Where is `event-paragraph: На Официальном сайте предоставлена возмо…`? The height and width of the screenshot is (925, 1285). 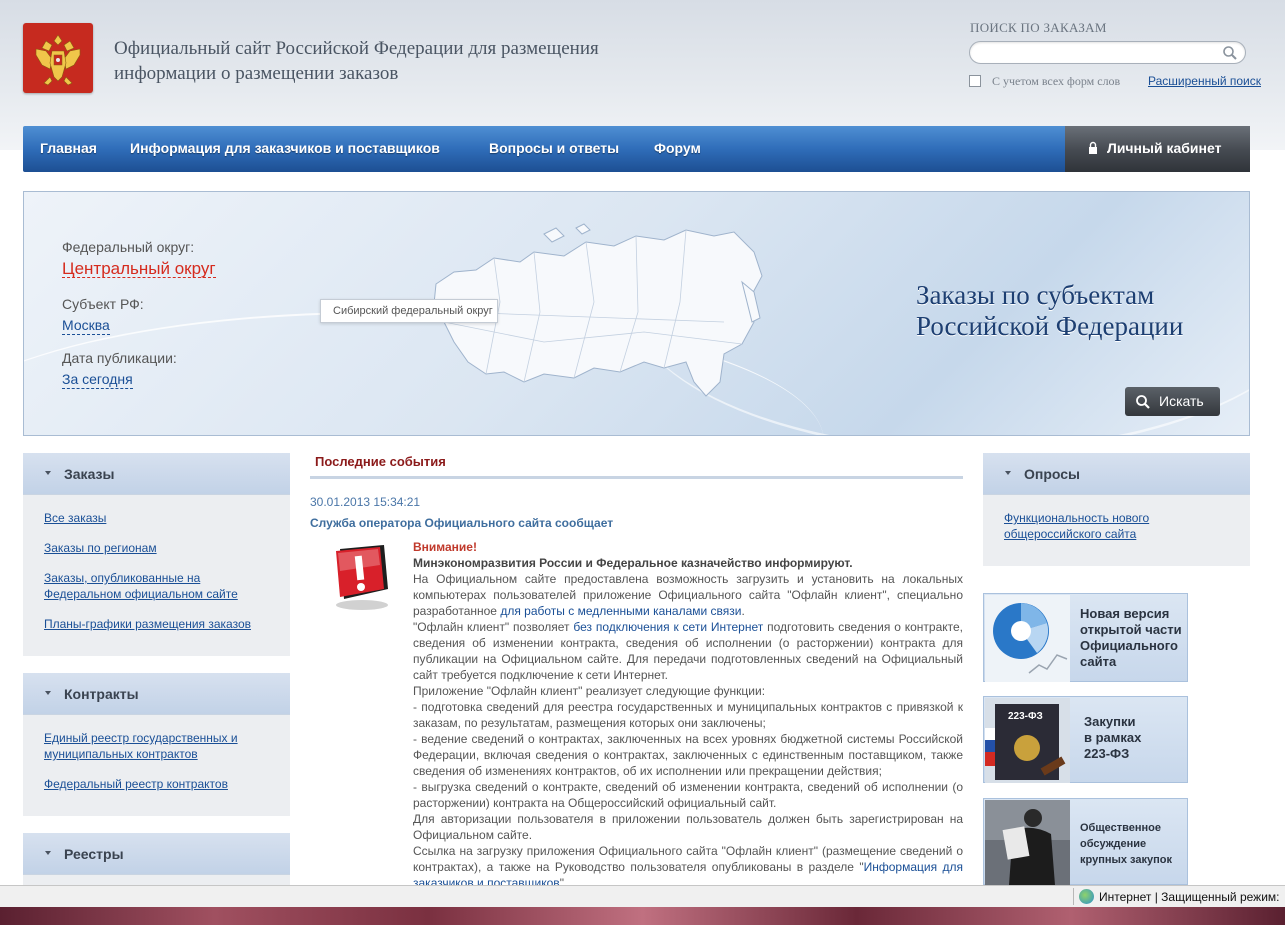
event-paragraph: На Официальном сайте предоставлена возмо… is located at coordinates (688, 595).